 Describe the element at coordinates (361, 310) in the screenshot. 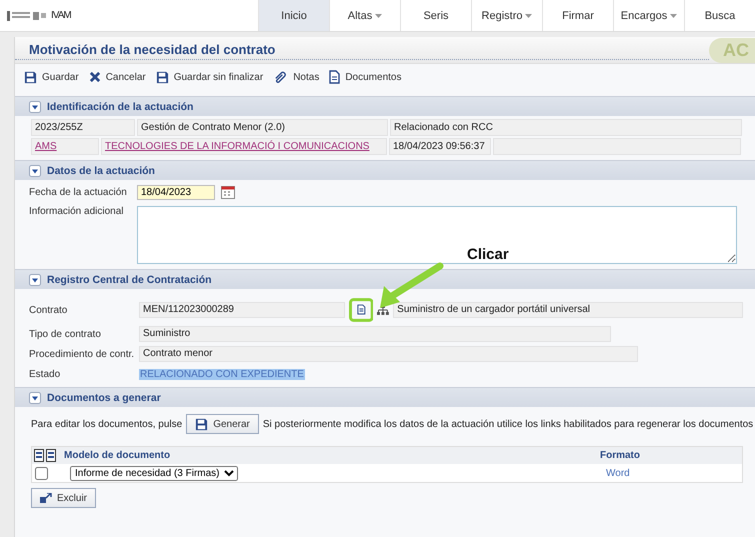

I see `document-button` at that location.